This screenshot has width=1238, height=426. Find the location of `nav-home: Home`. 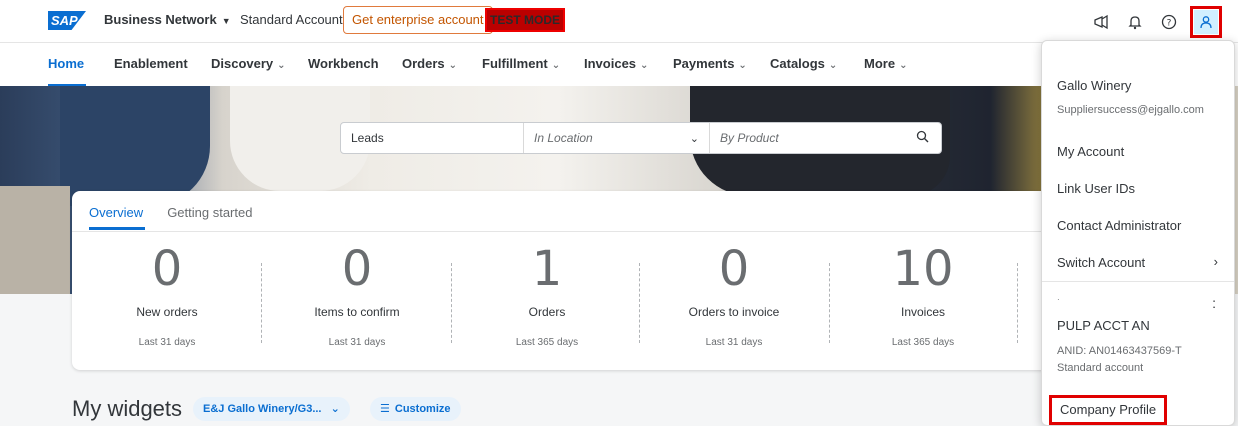

nav-home: Home is located at coordinates (66, 63).